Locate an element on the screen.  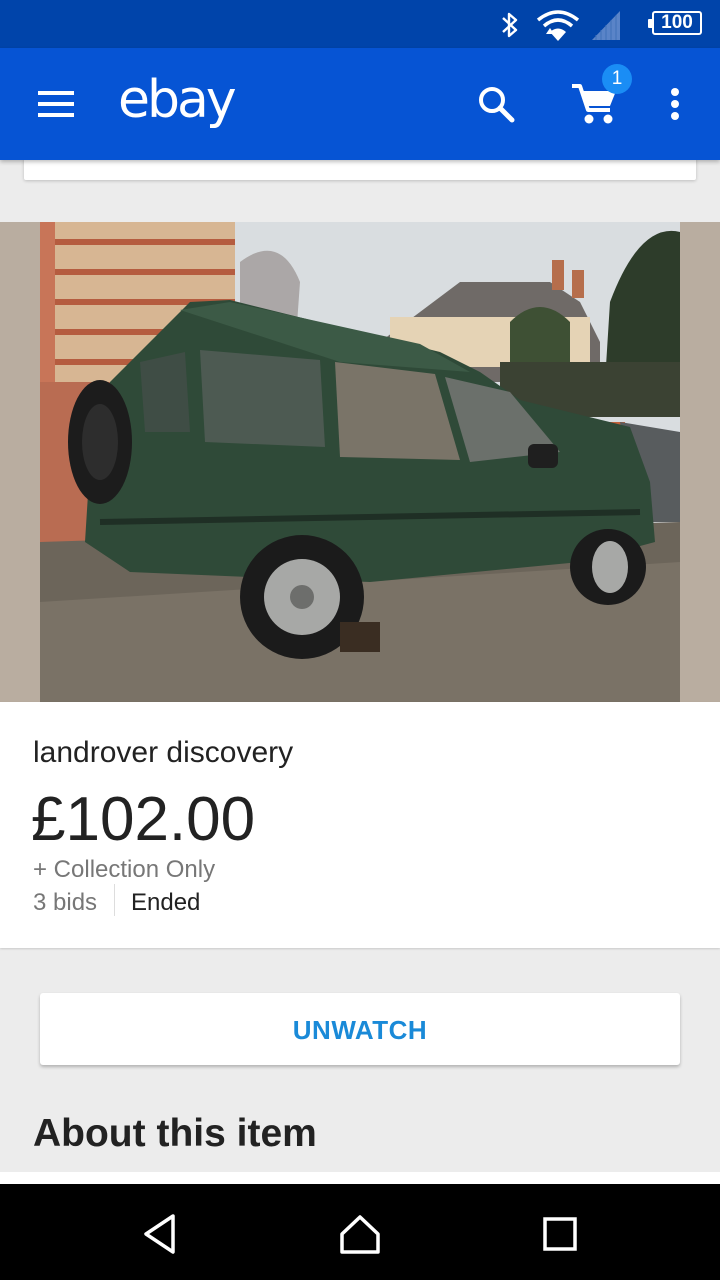
battery-icon: 100 is located at coordinates (675, 23).